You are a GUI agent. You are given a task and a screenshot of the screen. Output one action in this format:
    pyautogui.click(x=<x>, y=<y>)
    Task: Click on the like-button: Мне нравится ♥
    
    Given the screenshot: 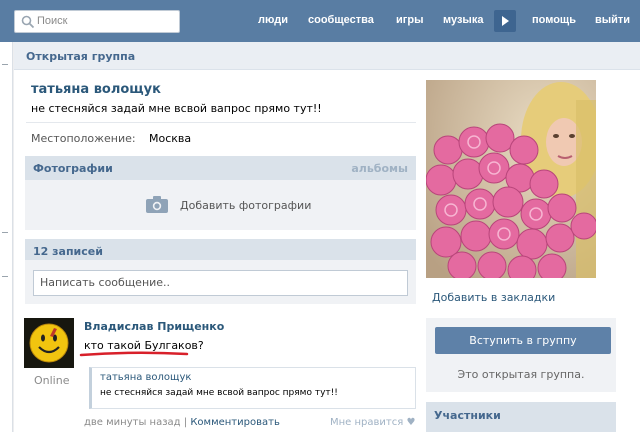 What is the action you would take?
    pyautogui.click(x=372, y=422)
    